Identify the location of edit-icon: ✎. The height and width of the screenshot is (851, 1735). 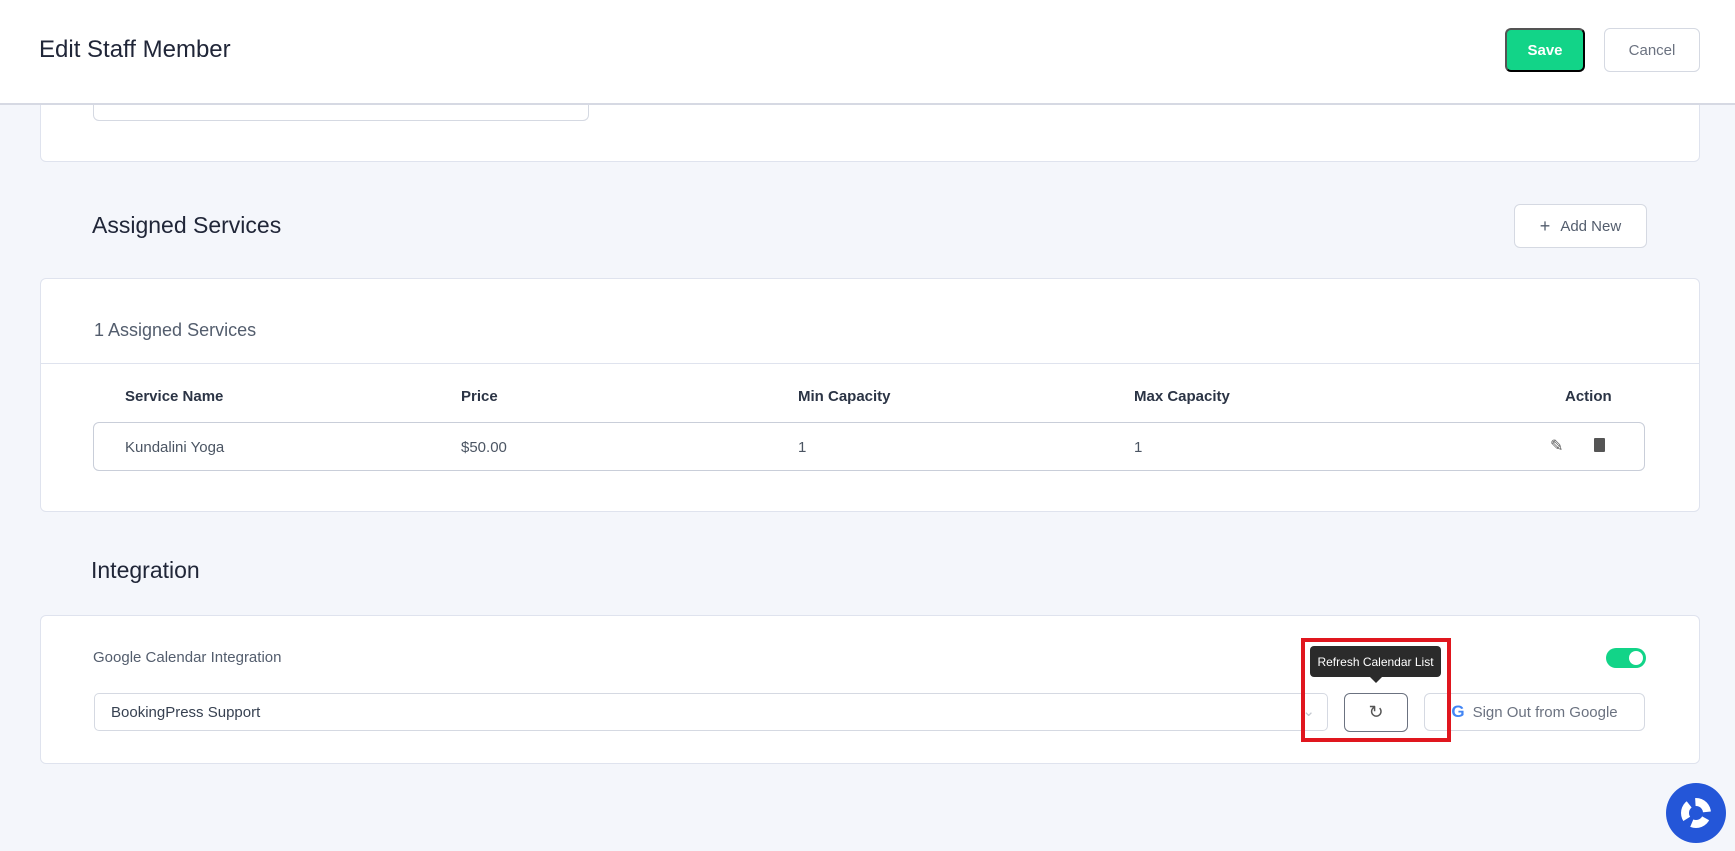
(1556, 446).